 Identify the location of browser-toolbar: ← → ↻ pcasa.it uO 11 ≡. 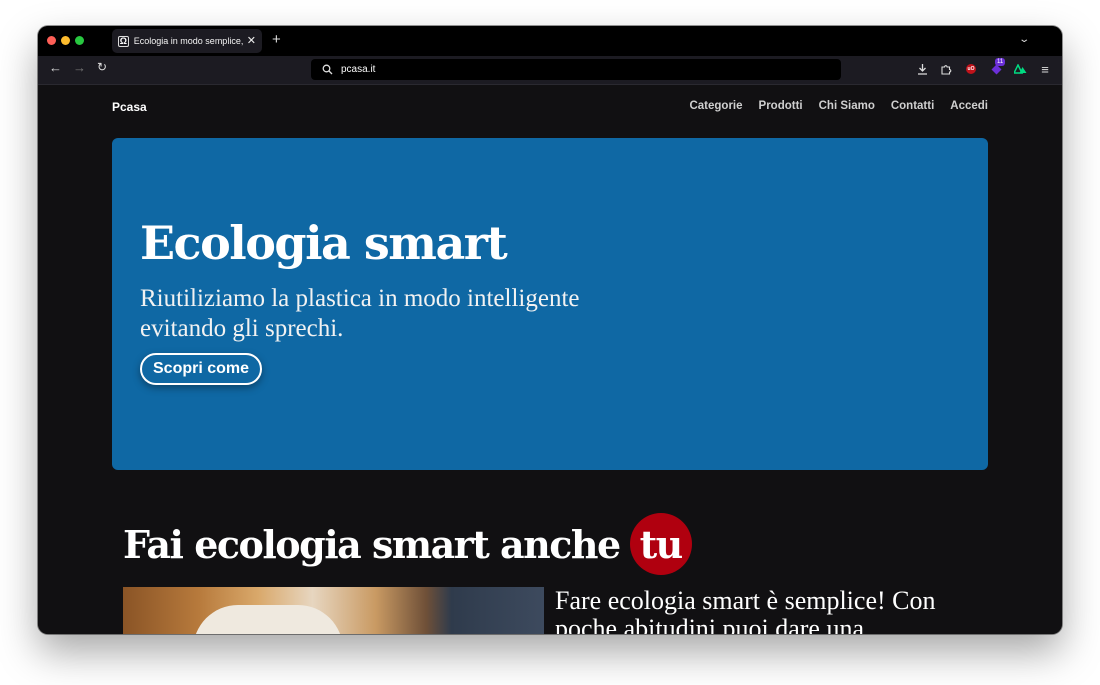
(550, 70).